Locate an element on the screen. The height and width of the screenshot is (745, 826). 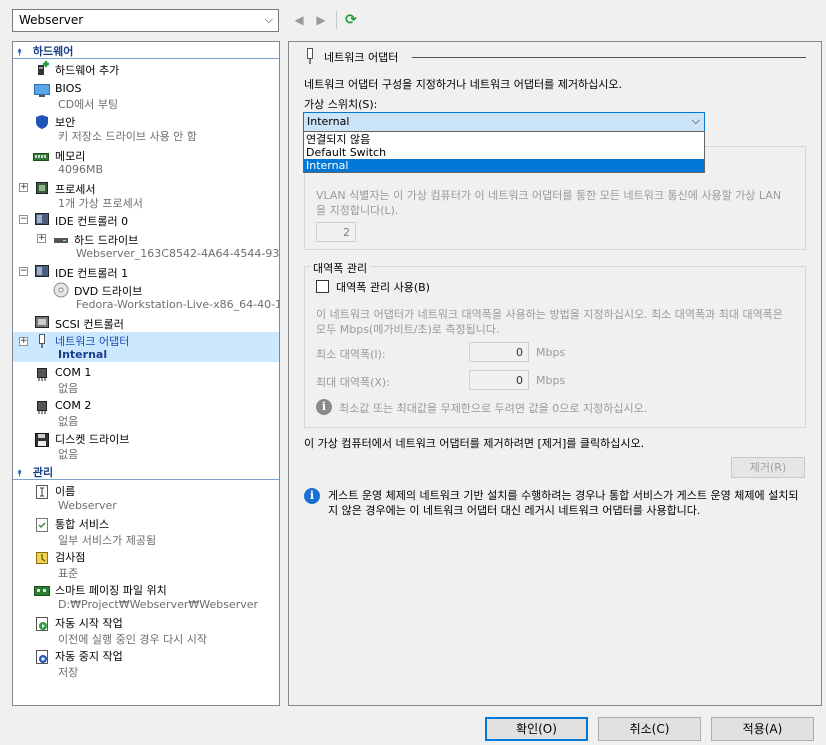
dvd-icon is located at coordinates (61, 290).